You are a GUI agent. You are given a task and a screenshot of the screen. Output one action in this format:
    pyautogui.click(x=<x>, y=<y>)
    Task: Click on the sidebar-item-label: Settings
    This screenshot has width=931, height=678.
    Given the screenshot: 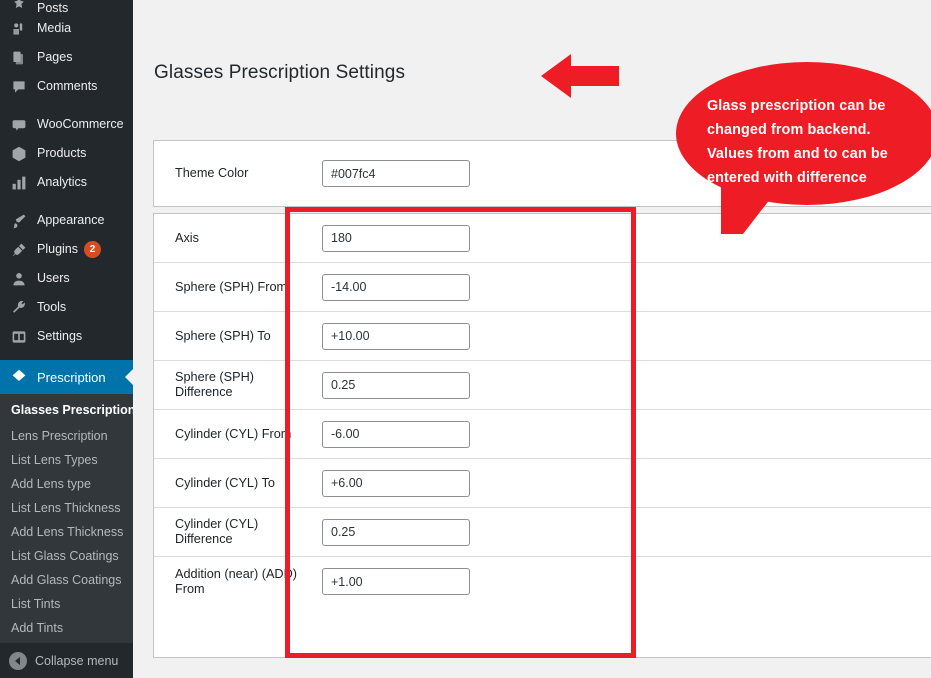 What is the action you would take?
    pyautogui.click(x=60, y=336)
    